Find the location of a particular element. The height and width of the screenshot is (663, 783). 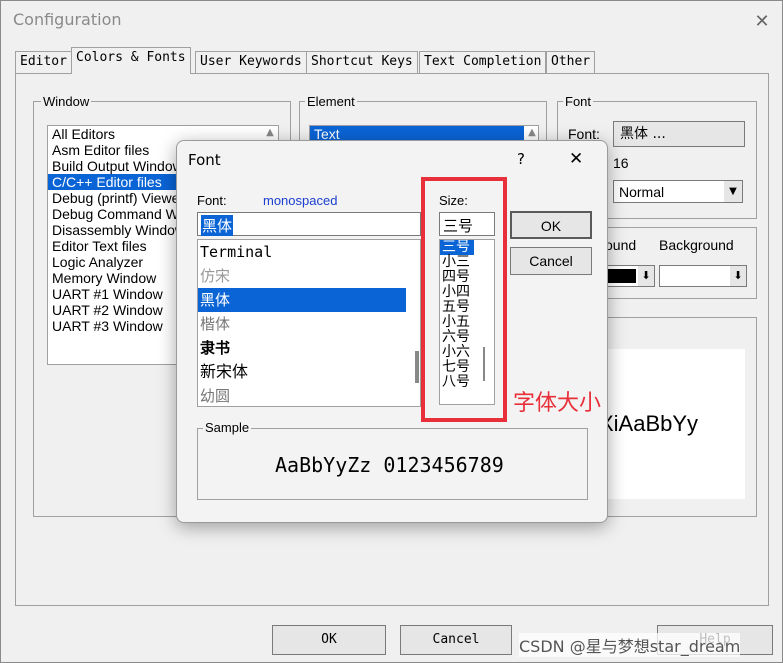

element-group-label: Element is located at coordinates (331, 101).